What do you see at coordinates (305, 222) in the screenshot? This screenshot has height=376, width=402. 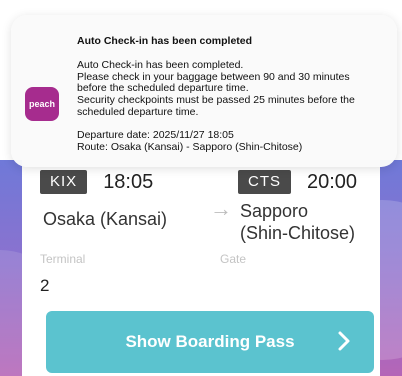 I see `arrival-city: Sapporo (Shin-Chitose)` at bounding box center [305, 222].